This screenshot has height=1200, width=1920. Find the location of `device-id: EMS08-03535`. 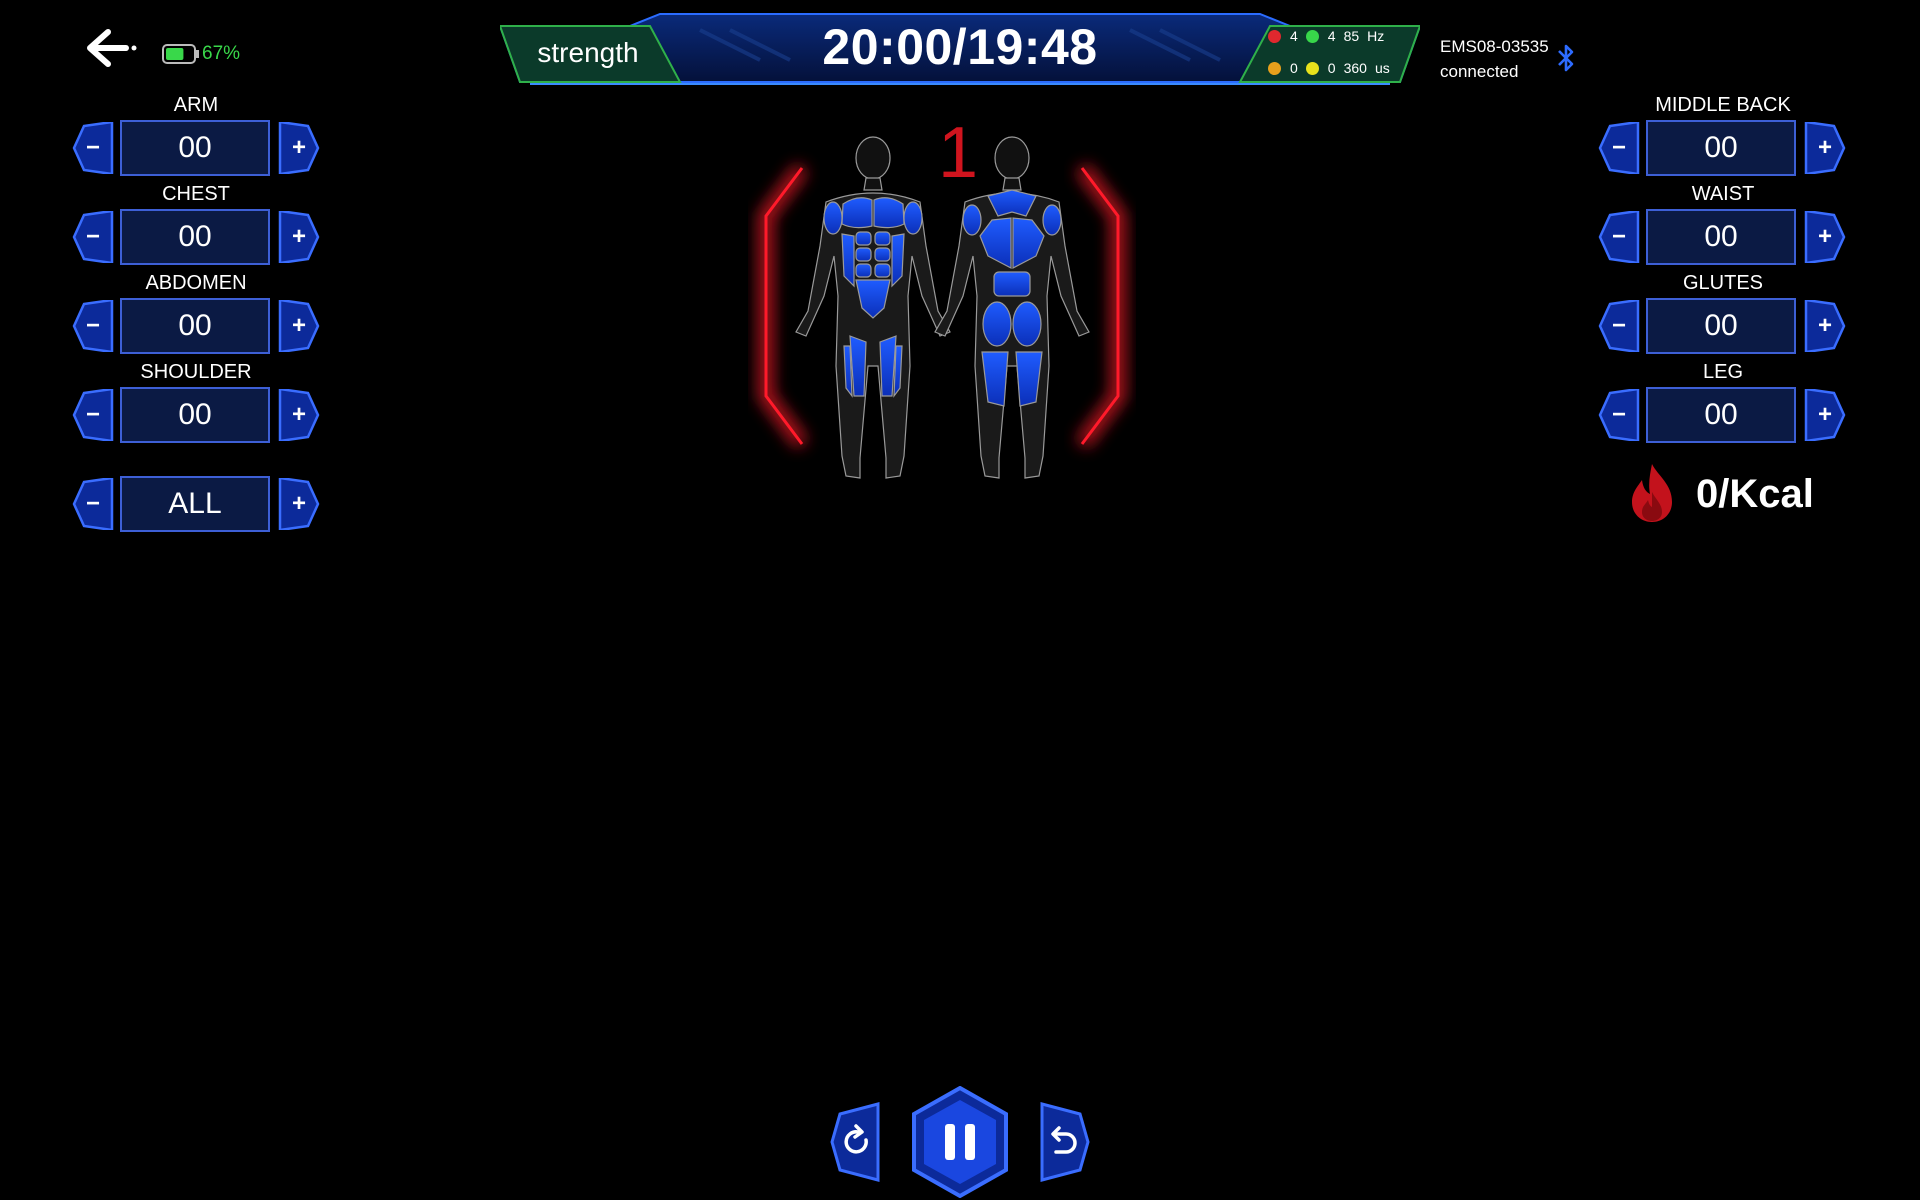

device-id: EMS08-03535 is located at coordinates (1494, 46).